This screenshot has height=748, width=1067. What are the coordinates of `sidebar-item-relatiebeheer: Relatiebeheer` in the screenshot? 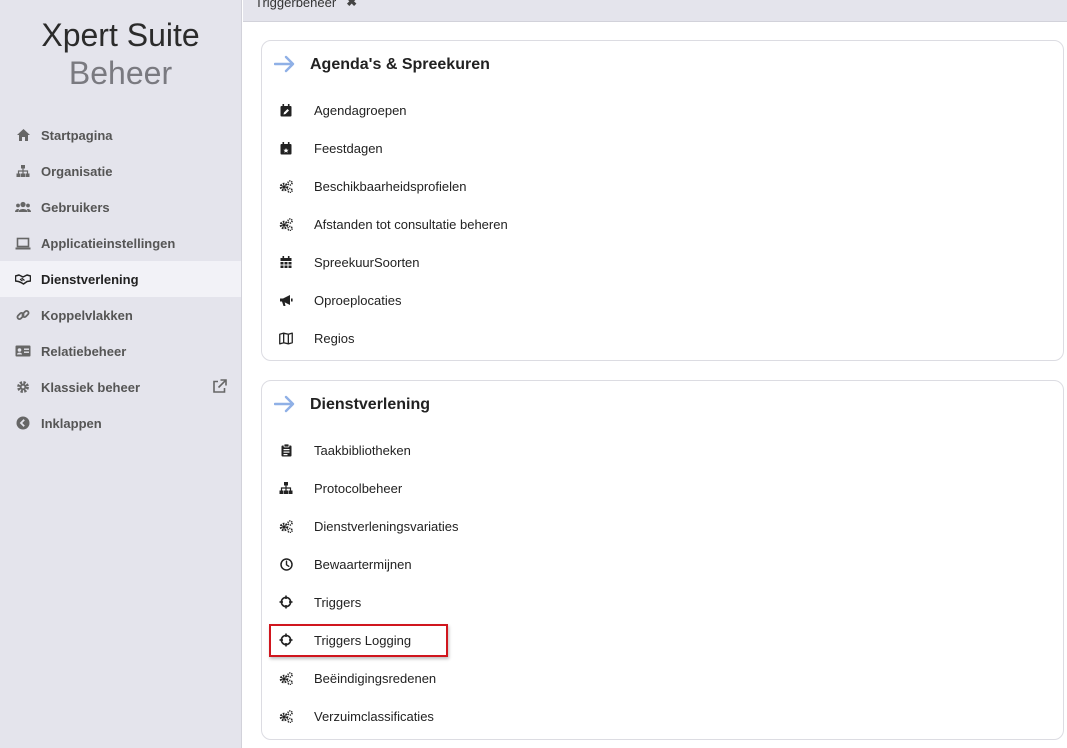 It's located at (120, 351).